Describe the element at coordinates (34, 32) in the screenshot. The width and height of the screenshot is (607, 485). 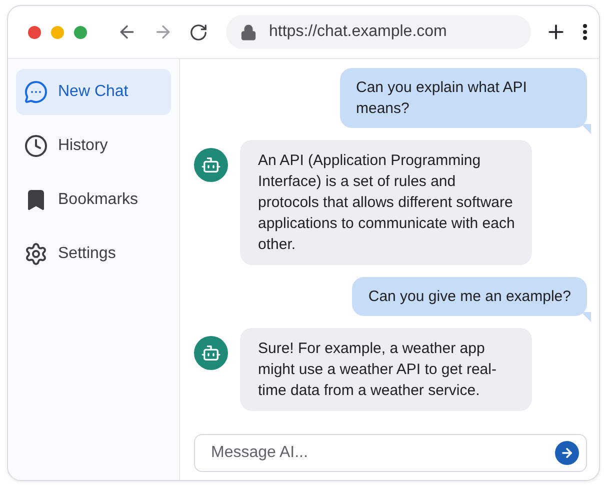
I see `close-dot` at that location.